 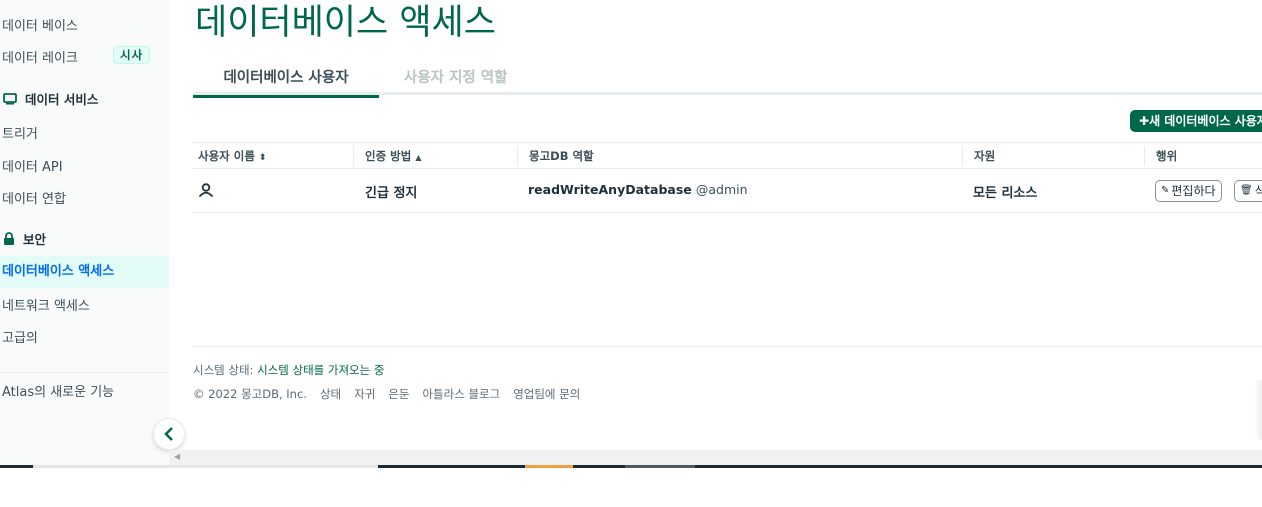 What do you see at coordinates (1167, 156) in the screenshot?
I see `column-header-actions: 행위` at bounding box center [1167, 156].